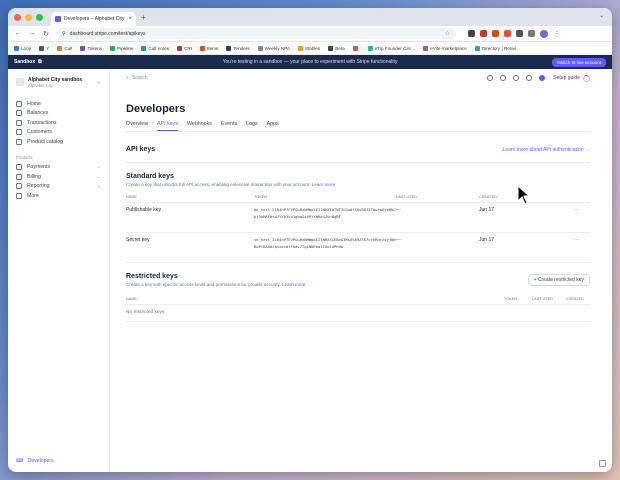 The width and height of the screenshot is (620, 480). I want to click on sidebar-item-billing: Billing ⌄, so click(58, 177).